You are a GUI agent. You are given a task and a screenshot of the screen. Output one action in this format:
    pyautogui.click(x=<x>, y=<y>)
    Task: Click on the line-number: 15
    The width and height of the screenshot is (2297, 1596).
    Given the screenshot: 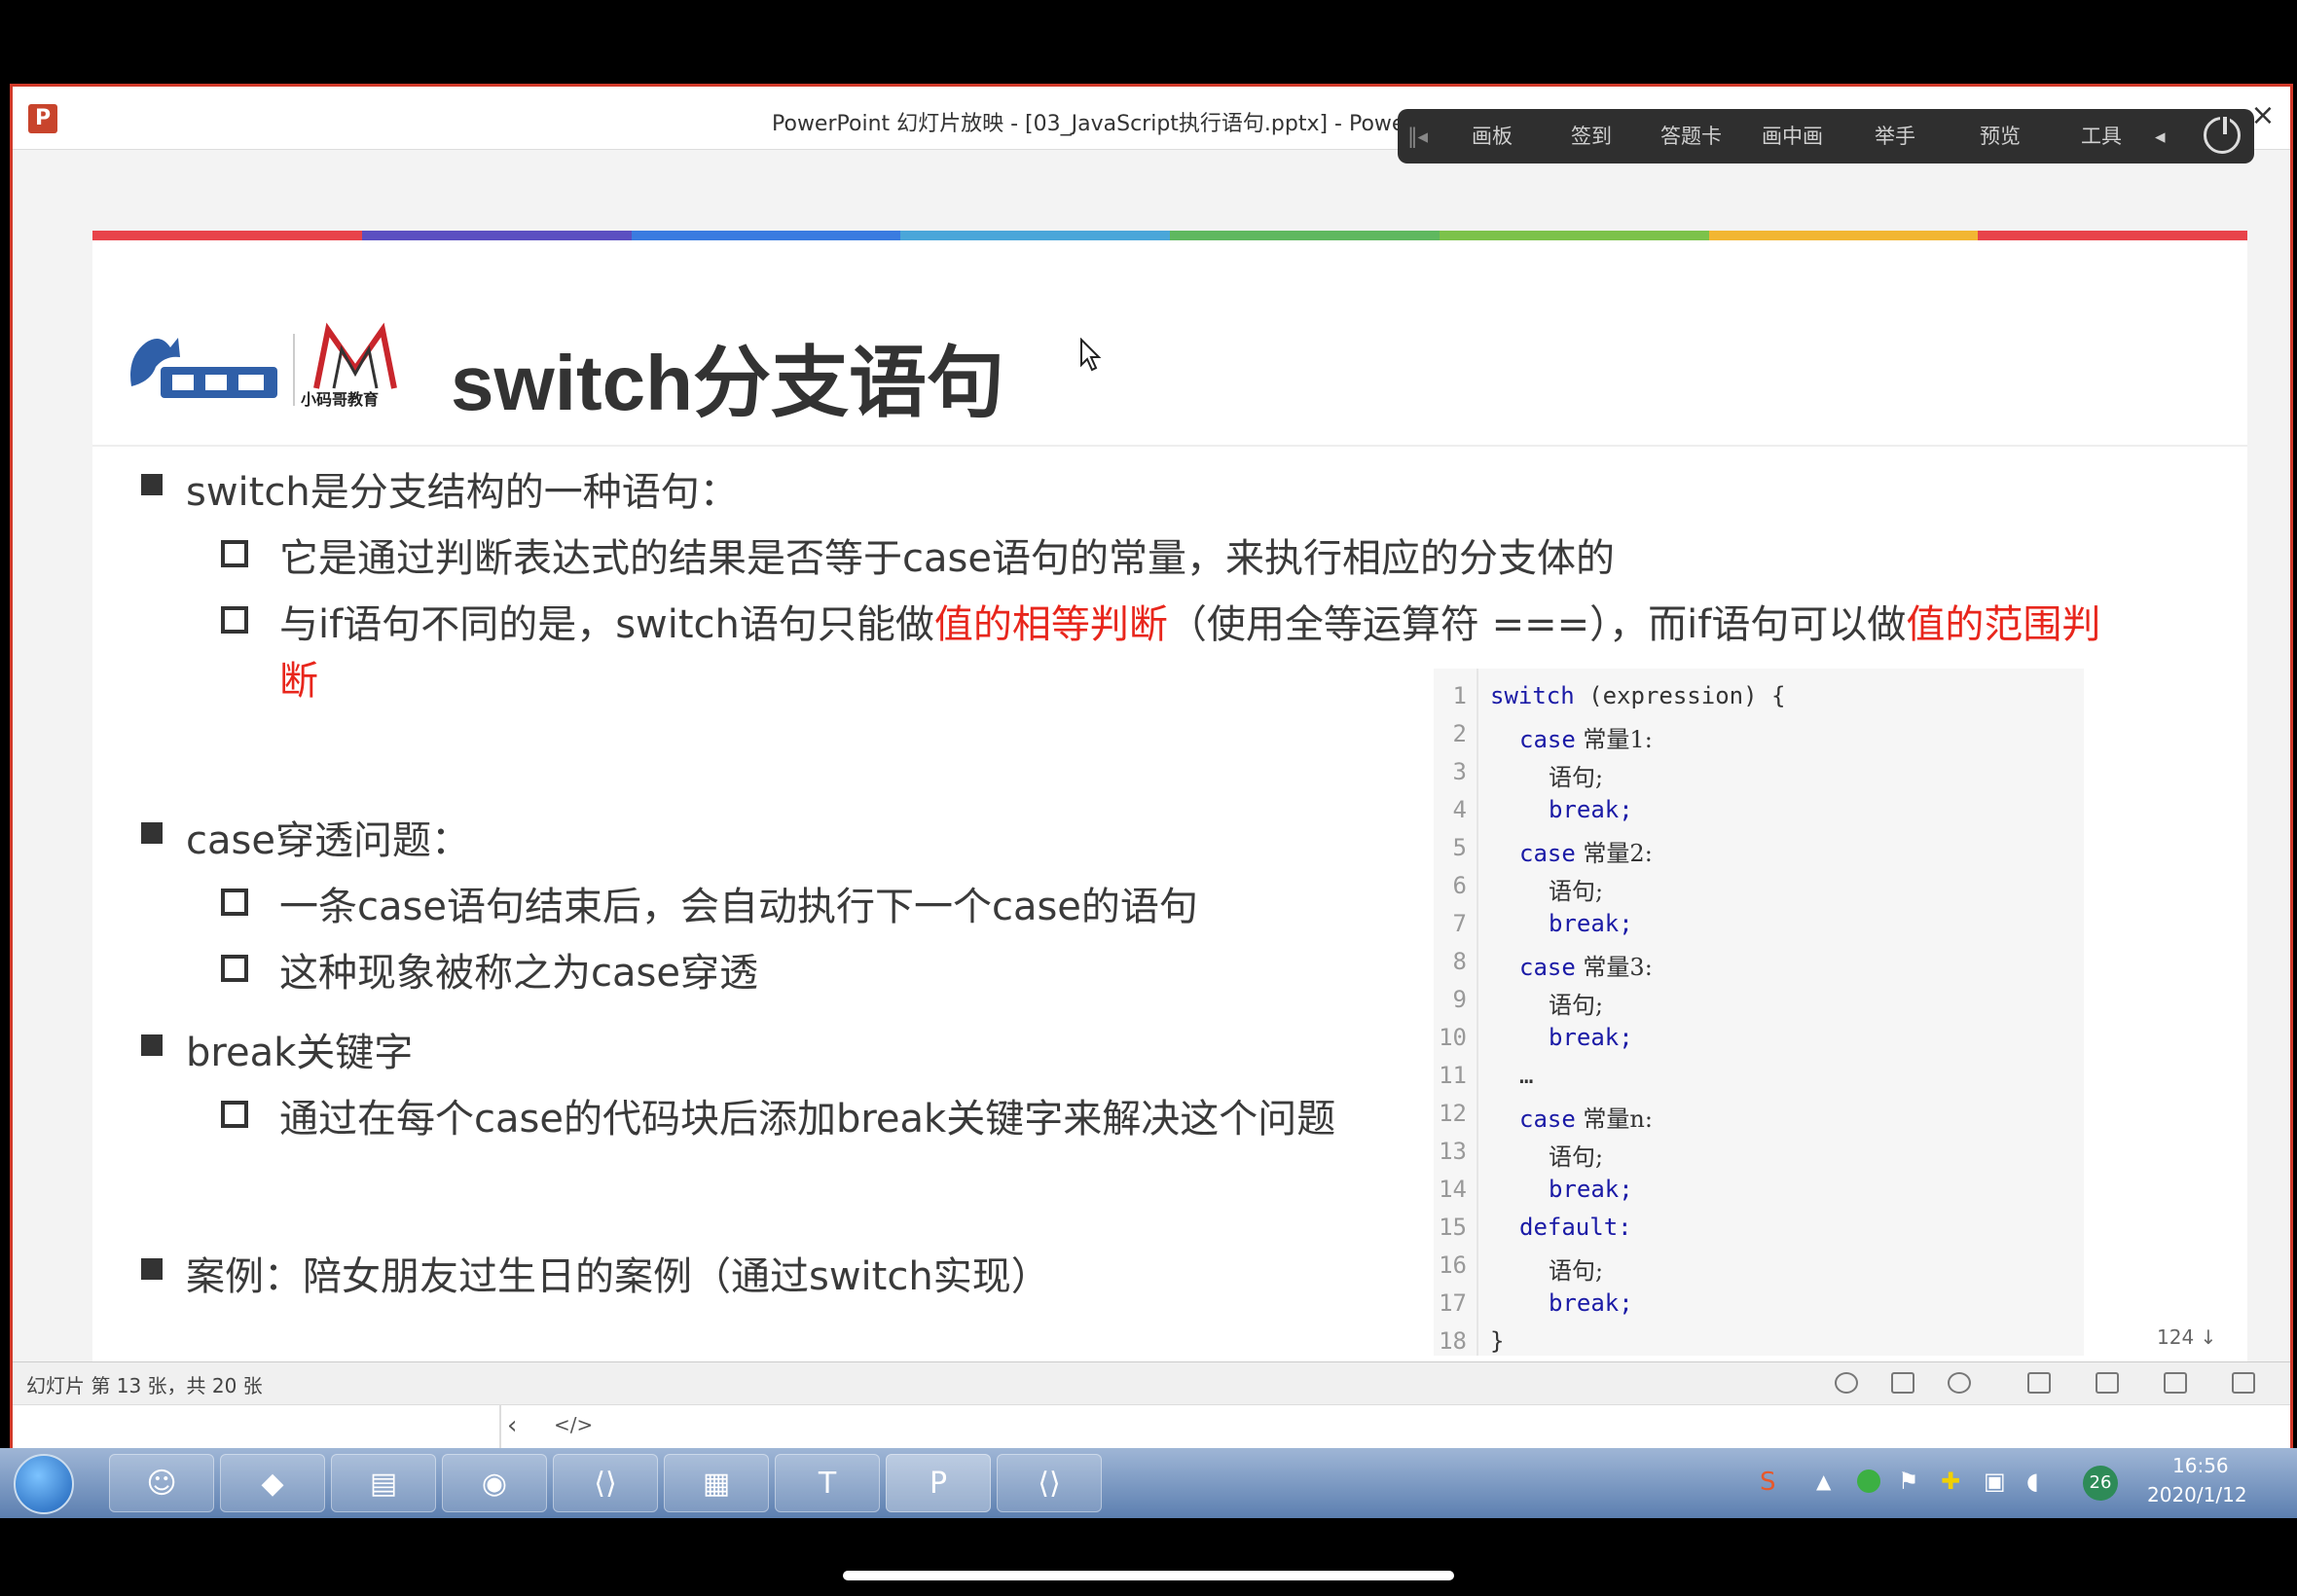 What is the action you would take?
    pyautogui.click(x=1453, y=1227)
    